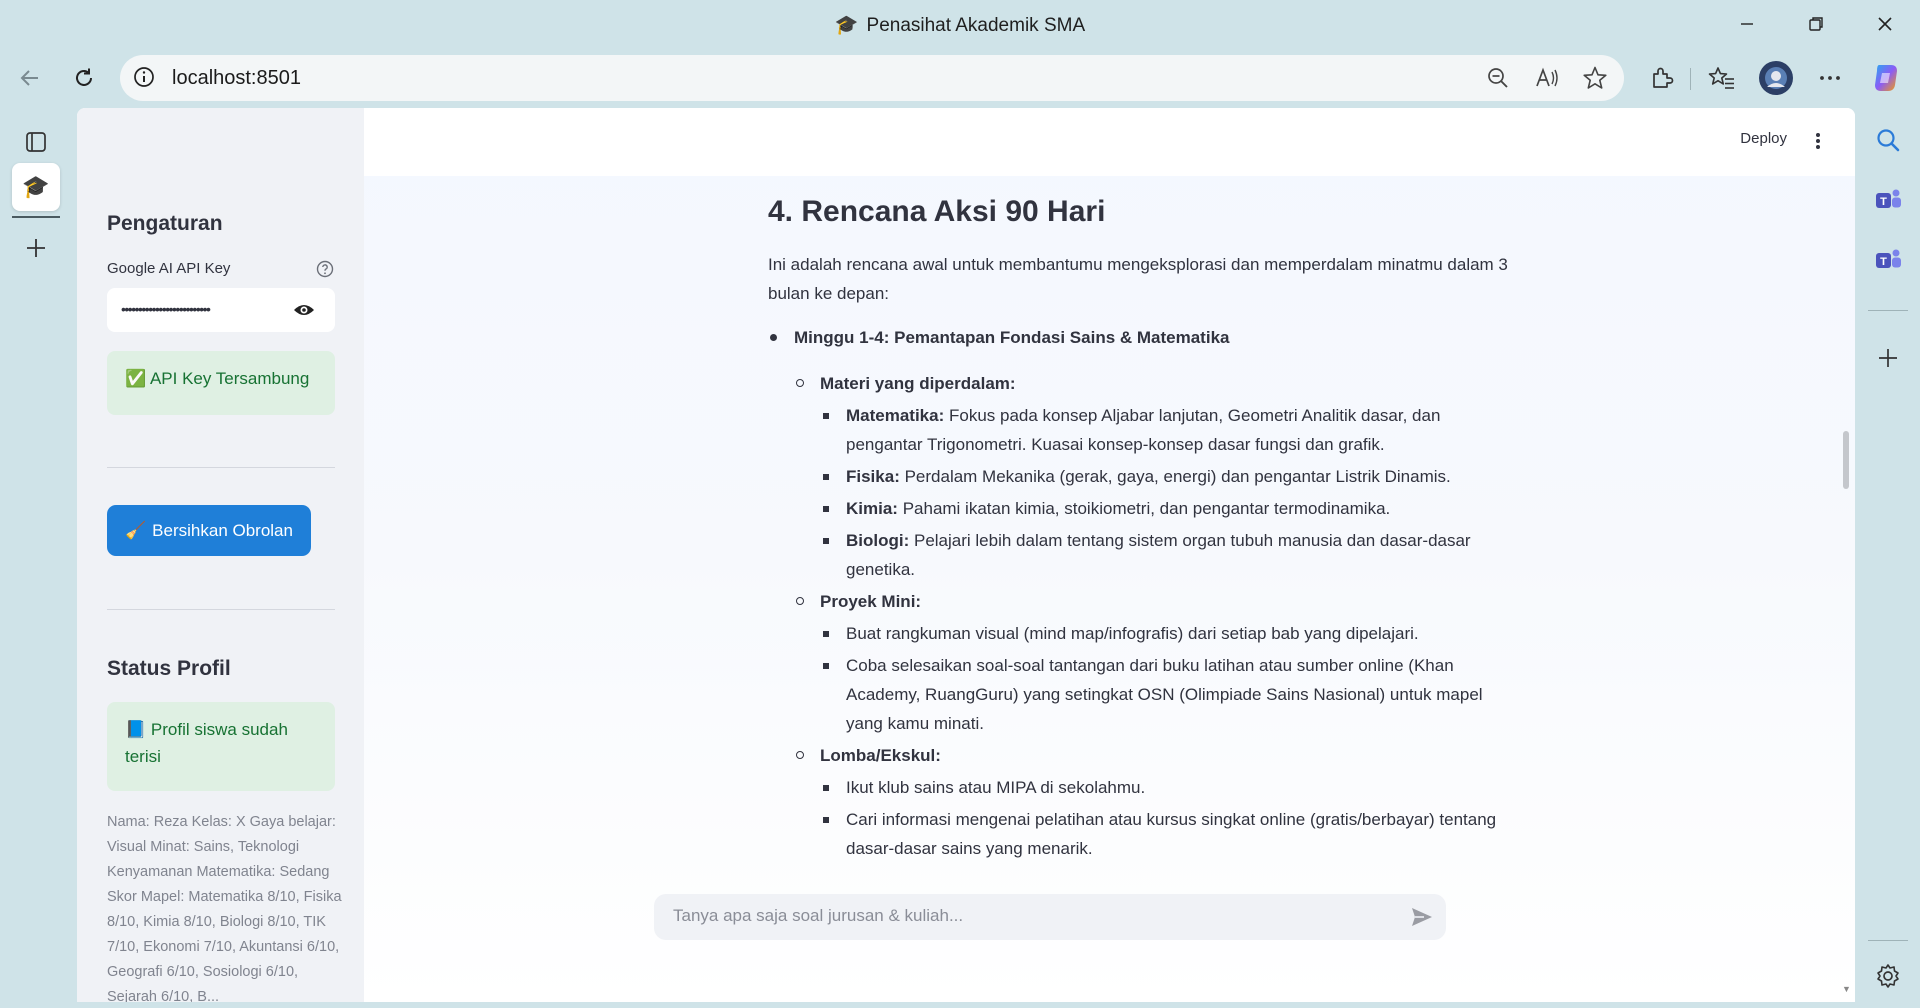 The width and height of the screenshot is (1920, 1008). What do you see at coordinates (872, 508) in the screenshot?
I see `subject-label: Kimia:` at bounding box center [872, 508].